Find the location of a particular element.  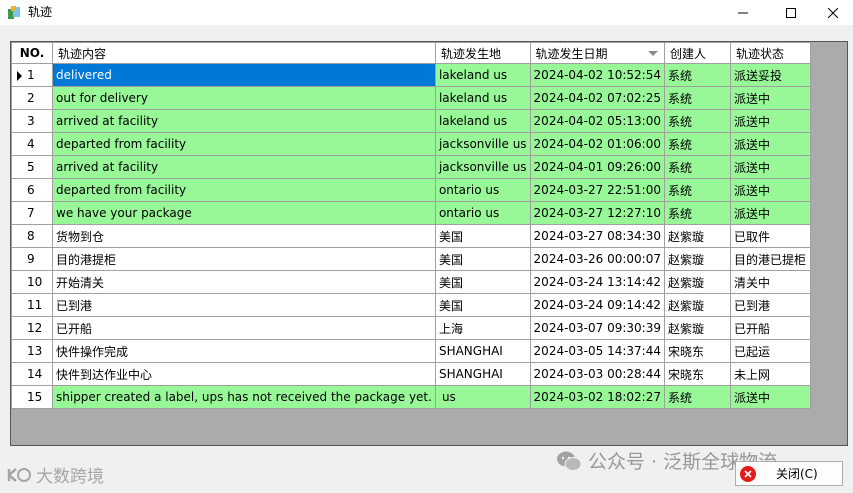

header-date: 轨迹发生日期 is located at coordinates (597, 53).